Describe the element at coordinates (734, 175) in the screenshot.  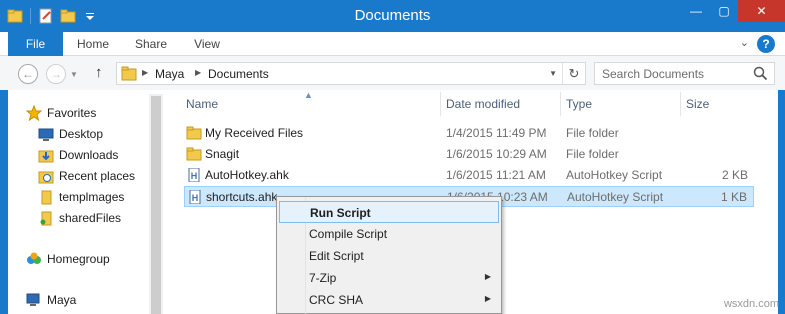
I see `file-size: 2 KB` at that location.